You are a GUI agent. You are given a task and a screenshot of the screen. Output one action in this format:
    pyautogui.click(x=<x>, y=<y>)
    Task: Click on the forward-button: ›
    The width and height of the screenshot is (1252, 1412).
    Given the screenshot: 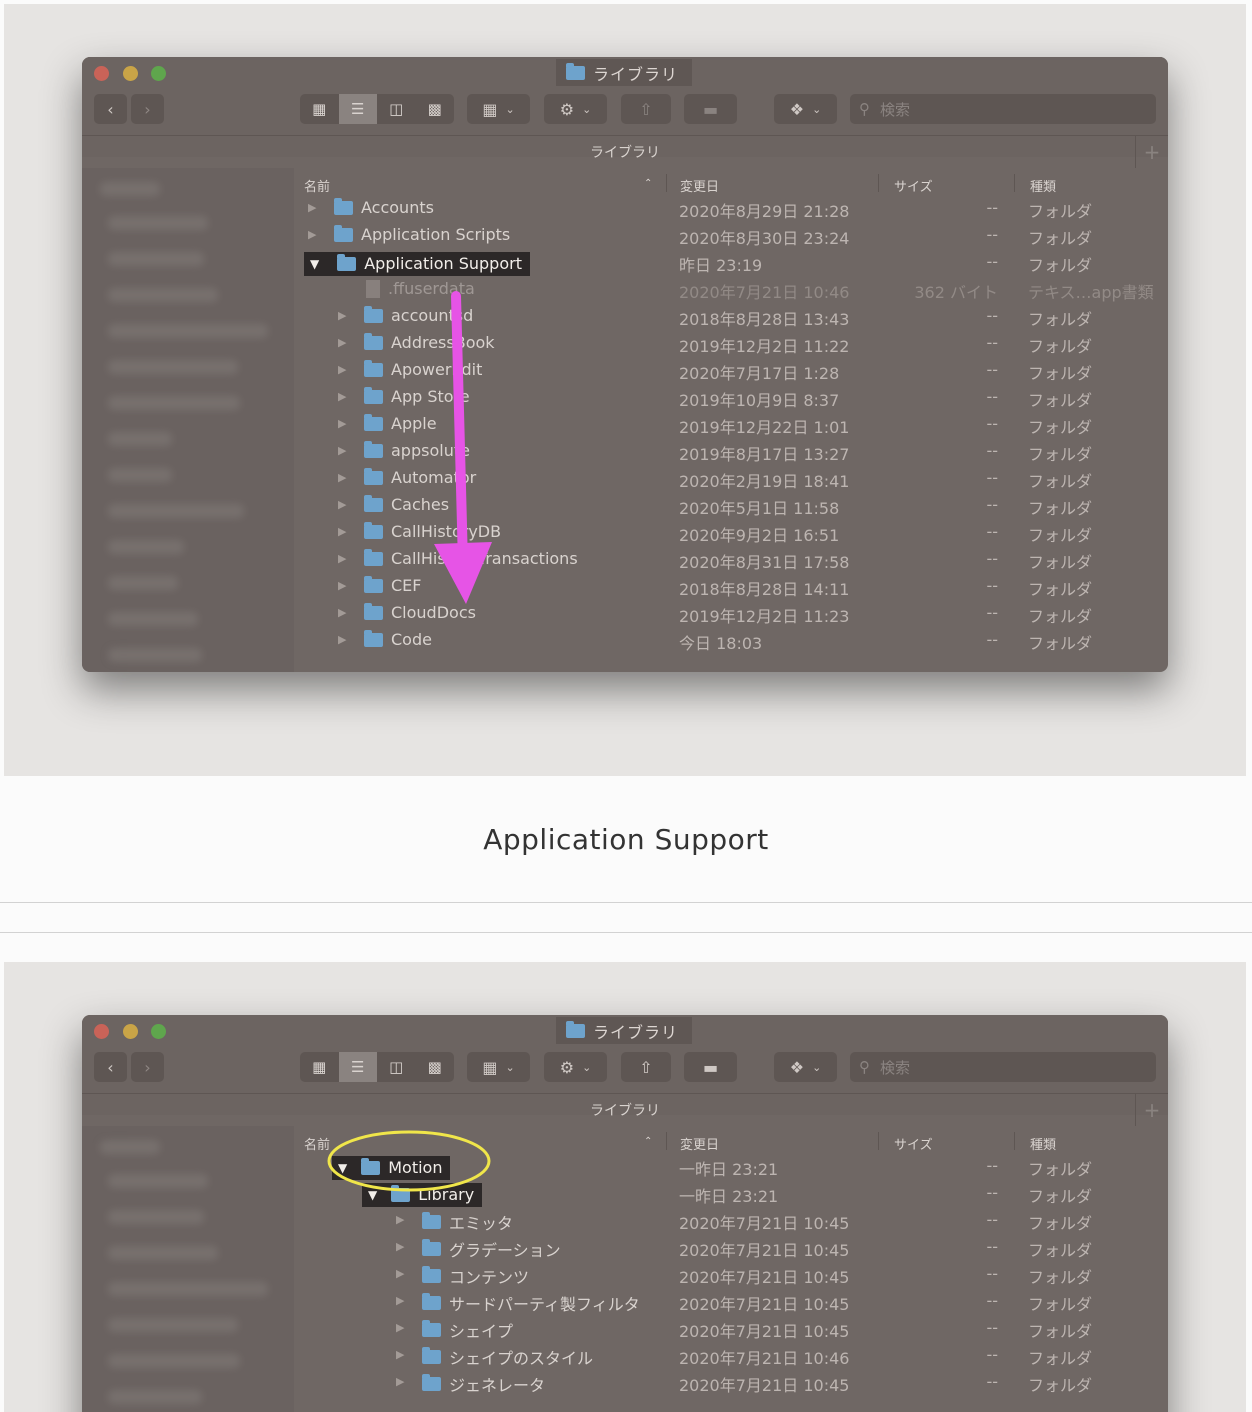 What is the action you would take?
    pyautogui.click(x=147, y=1067)
    